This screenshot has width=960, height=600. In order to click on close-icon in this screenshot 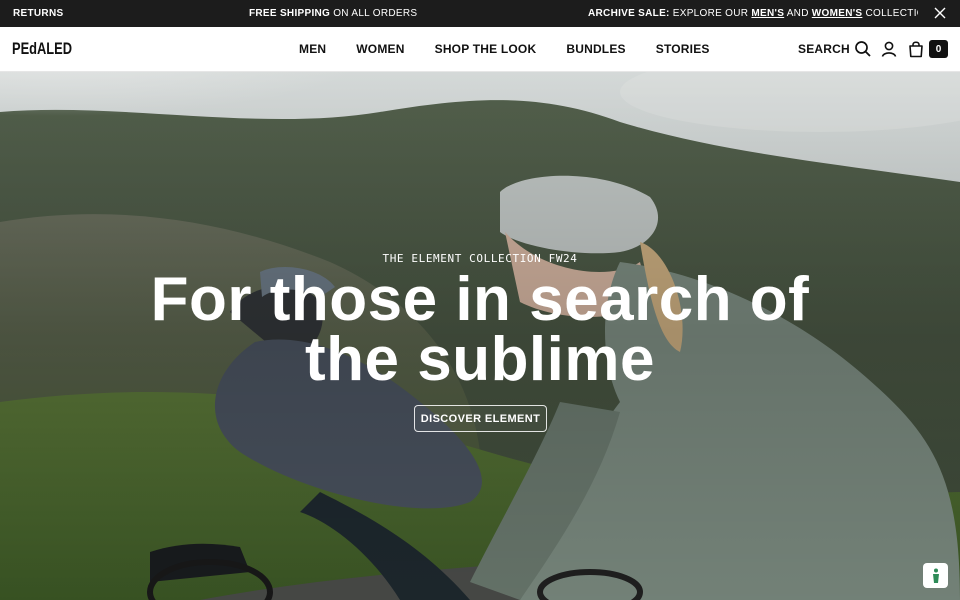, I will do `click(940, 13)`.